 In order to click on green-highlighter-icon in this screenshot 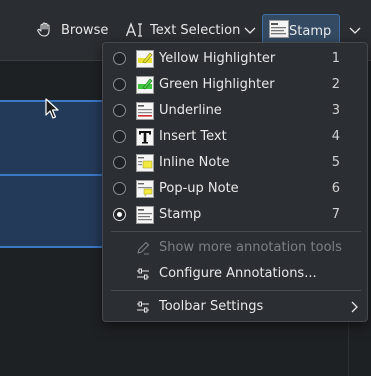, I will do `click(145, 85)`.